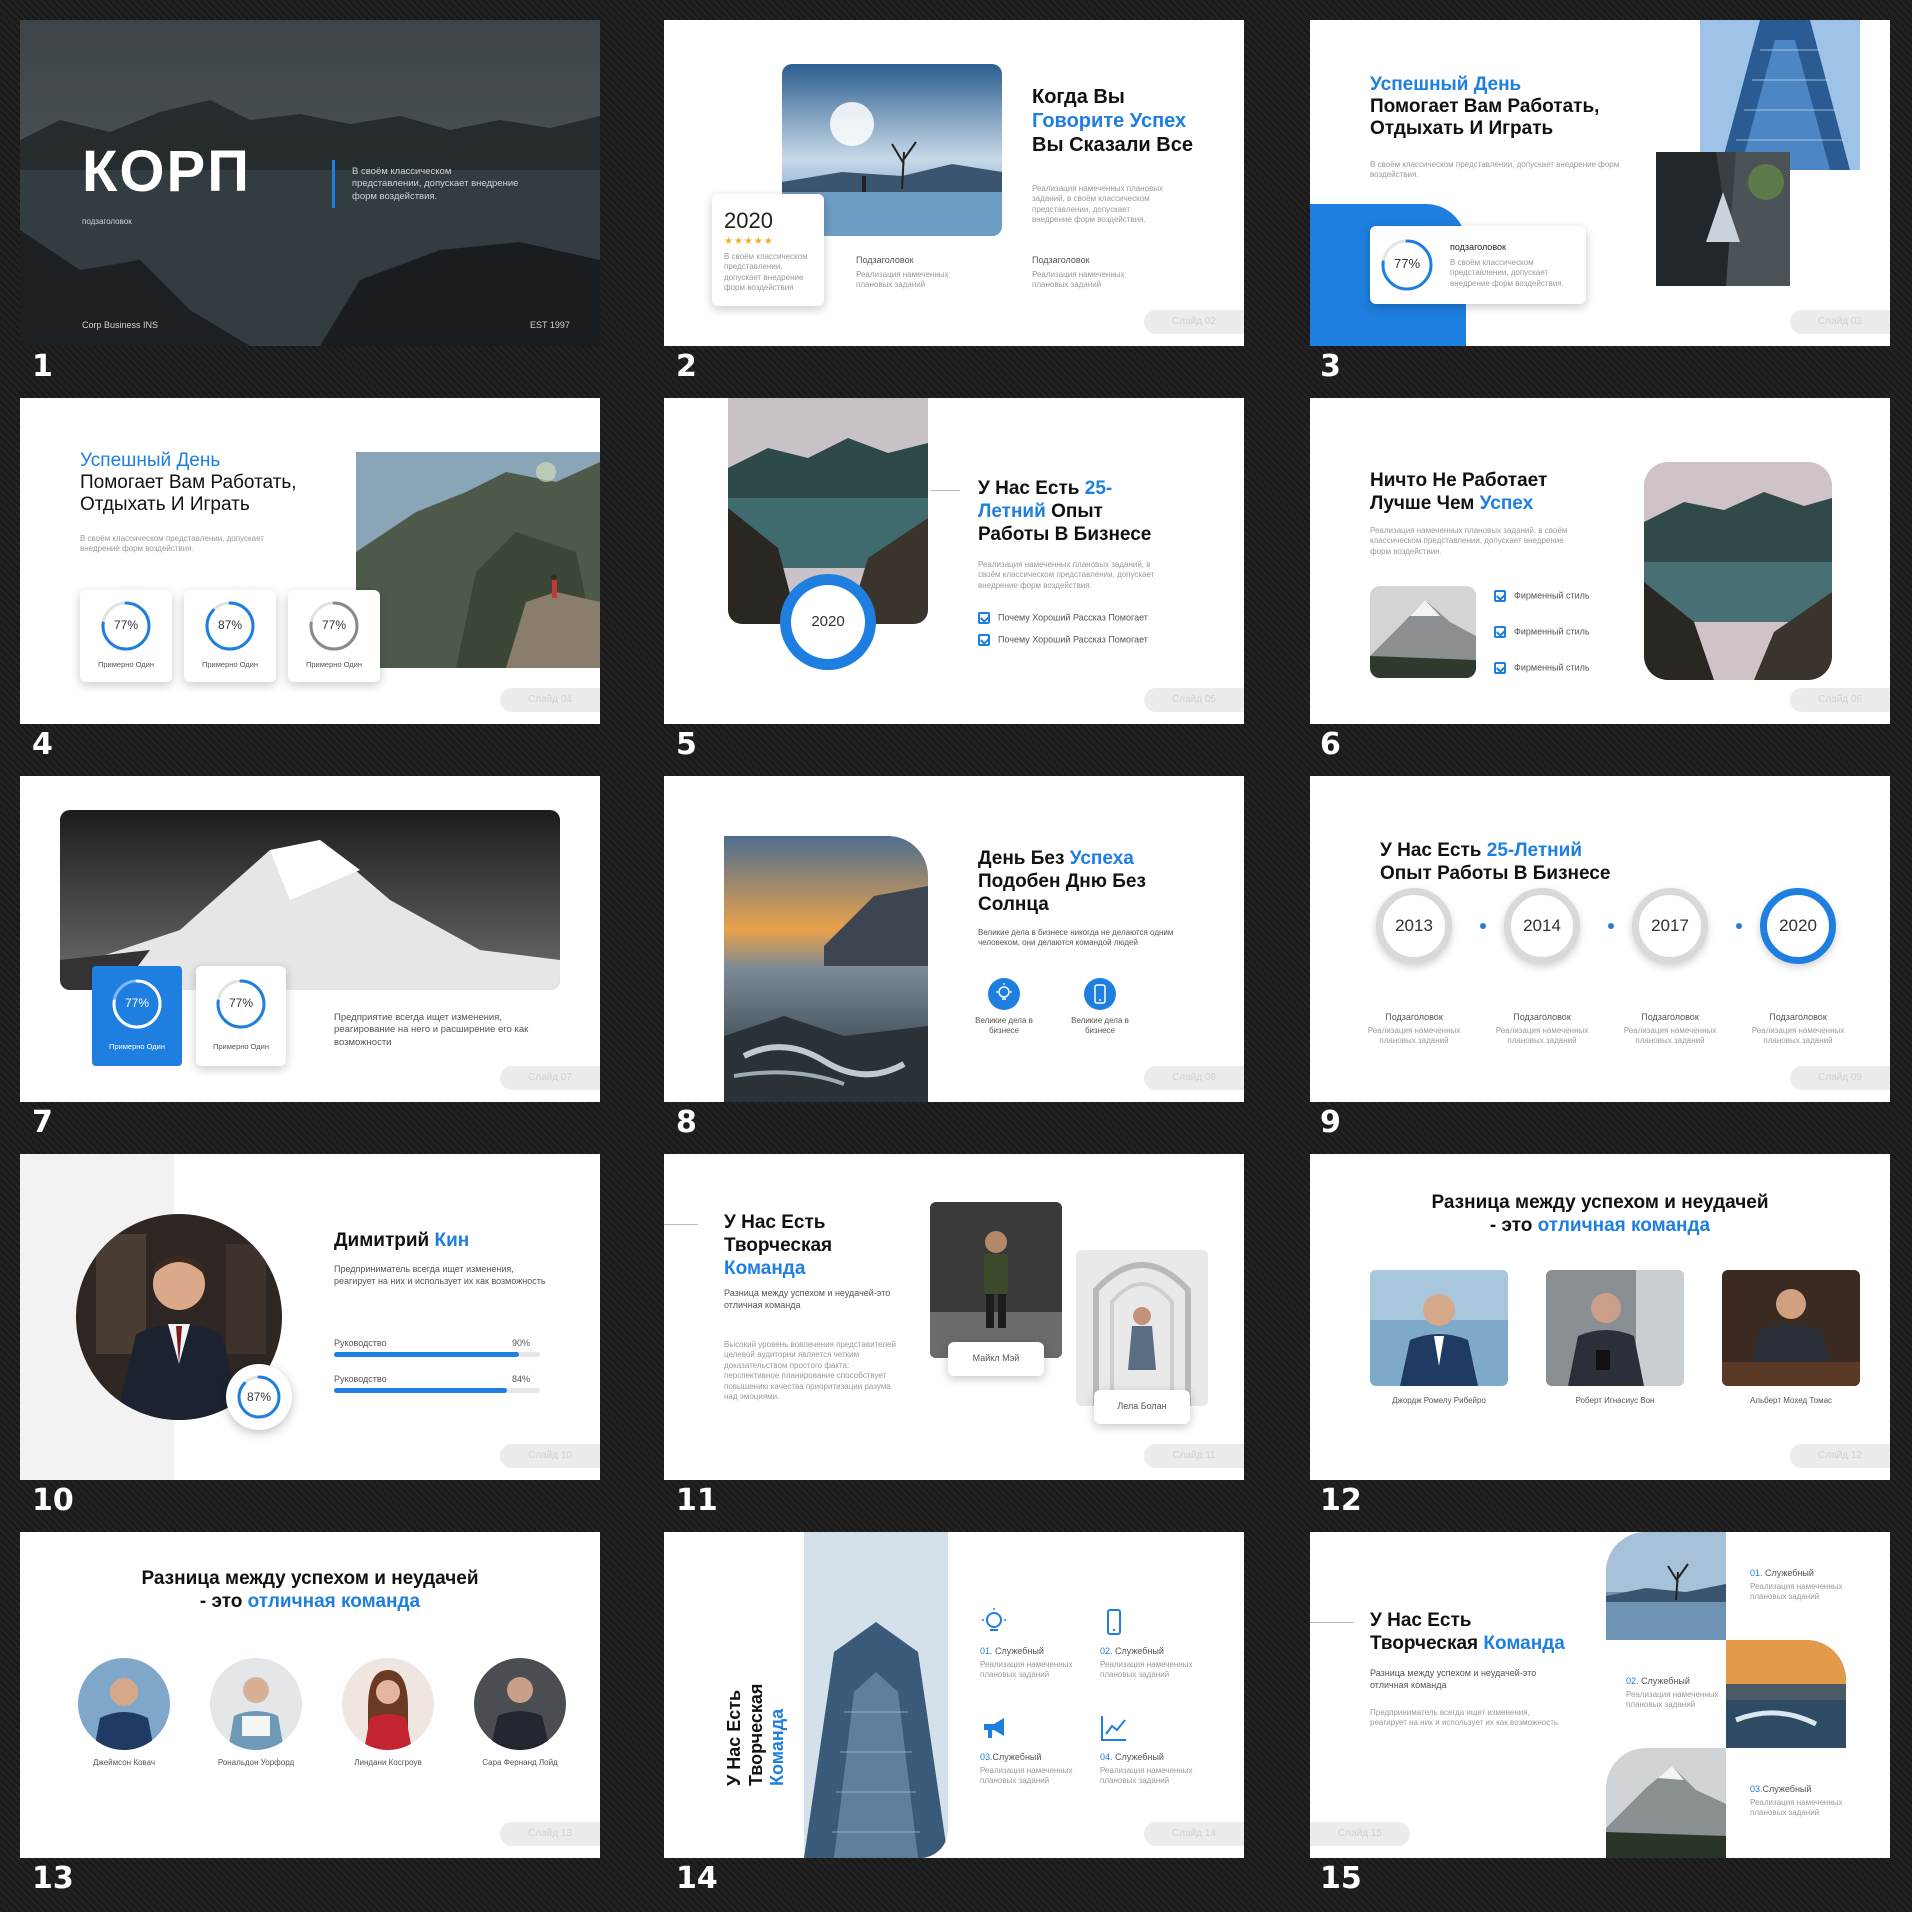 The height and width of the screenshot is (1912, 1912). I want to click on title-highlight: Успех, so click(1506, 503).